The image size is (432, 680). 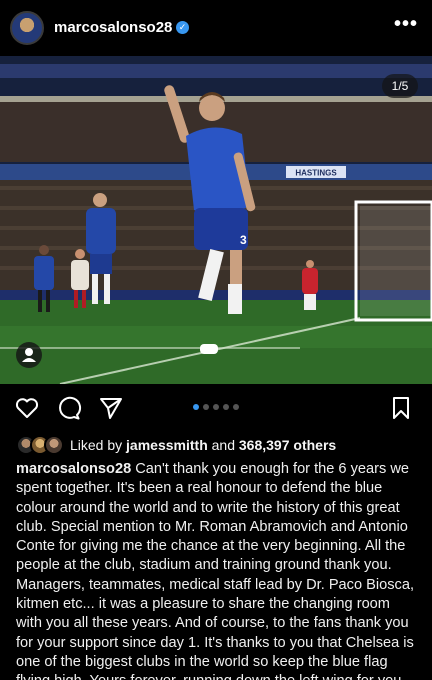 What do you see at coordinates (182, 27) in the screenshot?
I see `verified-badge-icon: ✓` at bounding box center [182, 27].